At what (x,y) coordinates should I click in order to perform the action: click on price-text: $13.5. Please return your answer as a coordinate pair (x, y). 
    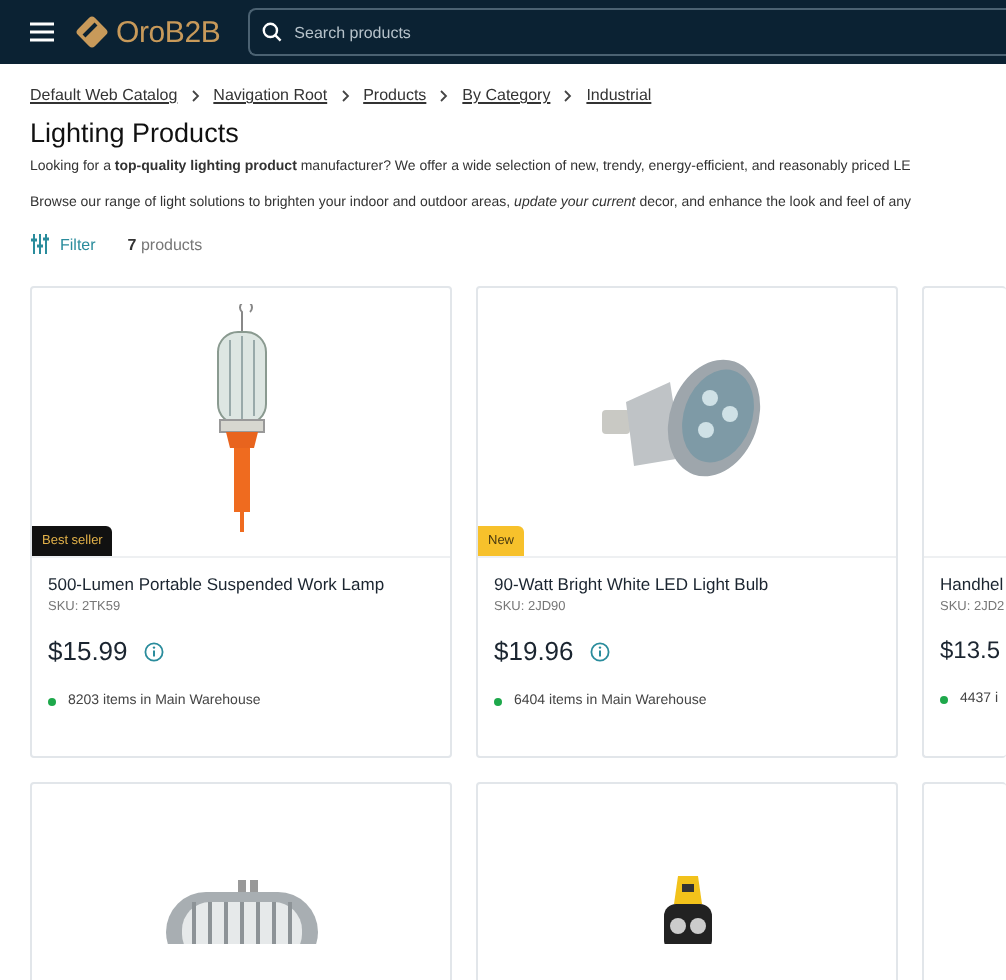
    Looking at the image, I should click on (970, 650).